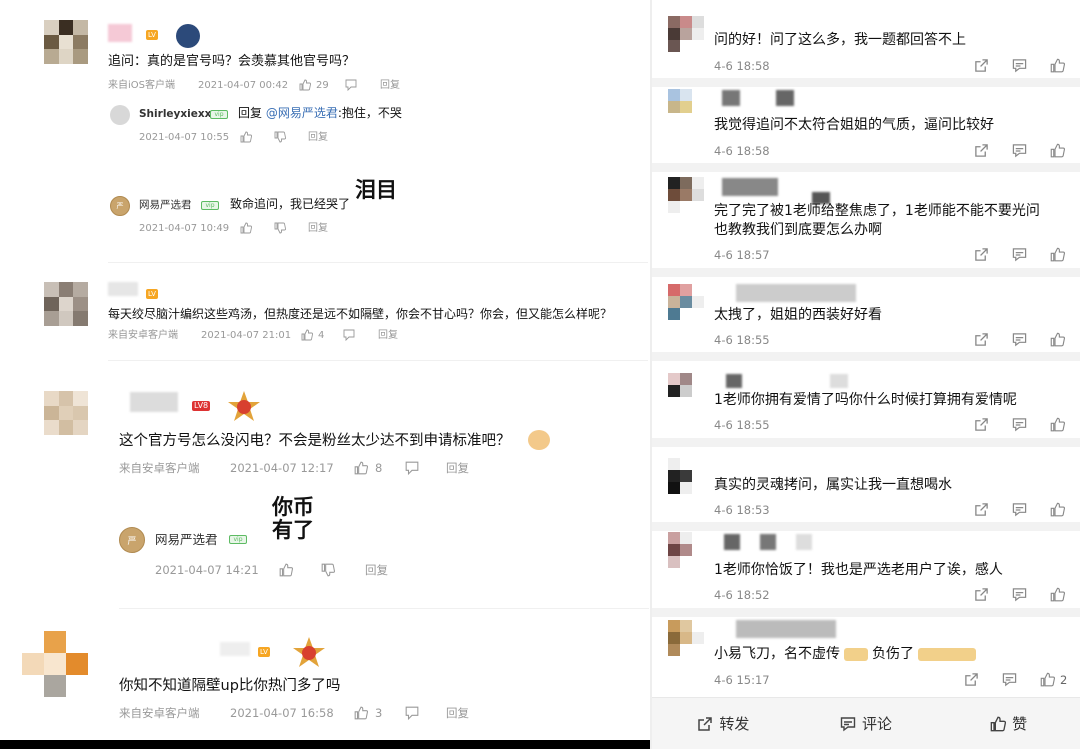 This screenshot has height=749, width=1080. I want to click on vip-badge: vip, so click(210, 205).